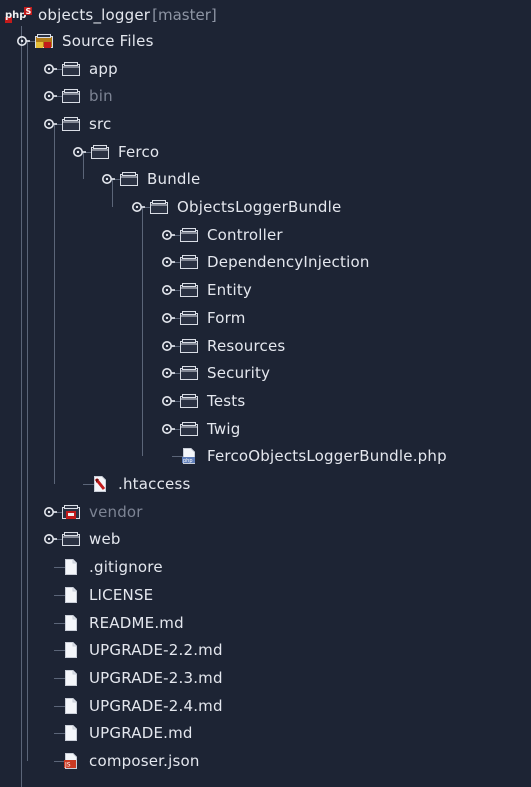 The width and height of the screenshot is (531, 787). I want to click on tree-item: bin, so click(87, 96).